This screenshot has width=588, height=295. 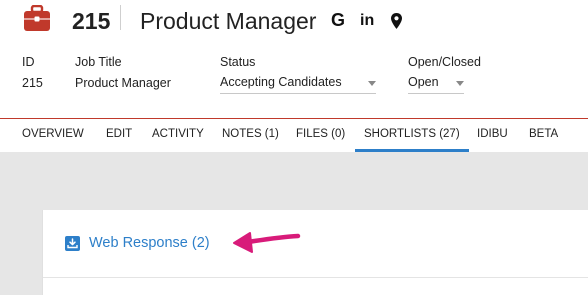 I want to click on location-pin-icon, so click(x=396, y=21).